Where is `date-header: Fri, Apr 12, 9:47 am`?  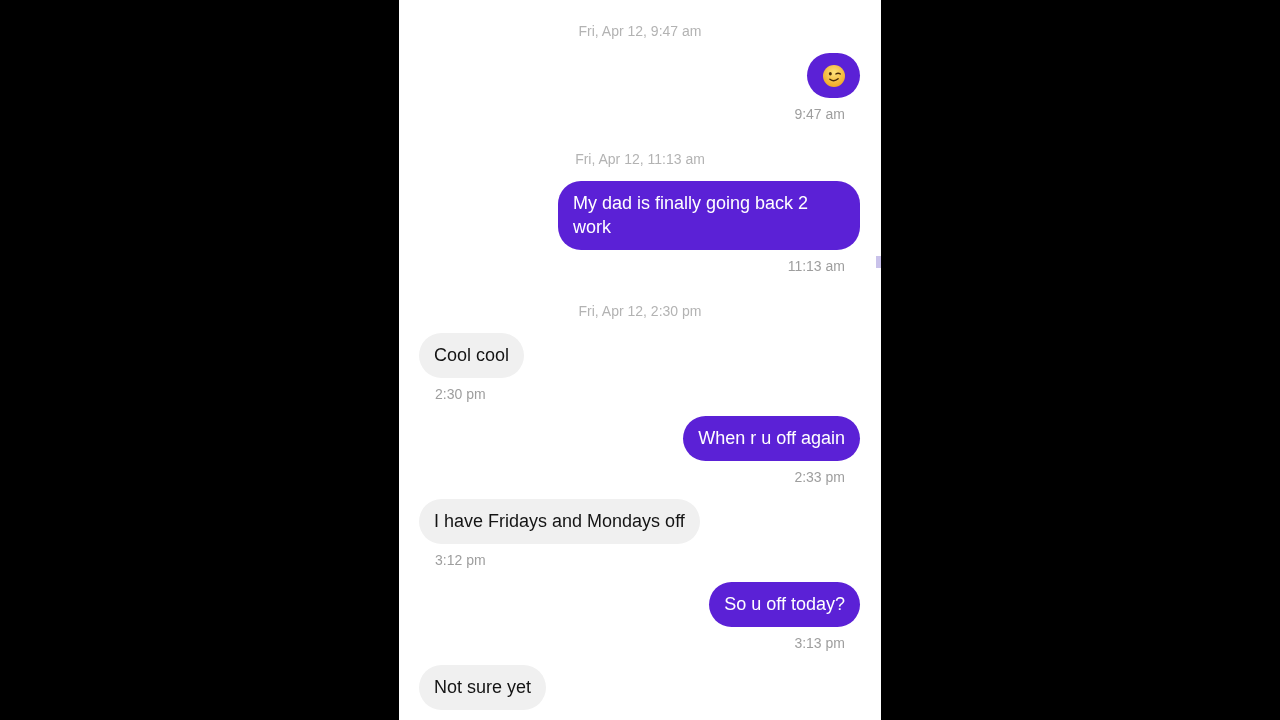
date-header: Fri, Apr 12, 9:47 am is located at coordinates (640, 31).